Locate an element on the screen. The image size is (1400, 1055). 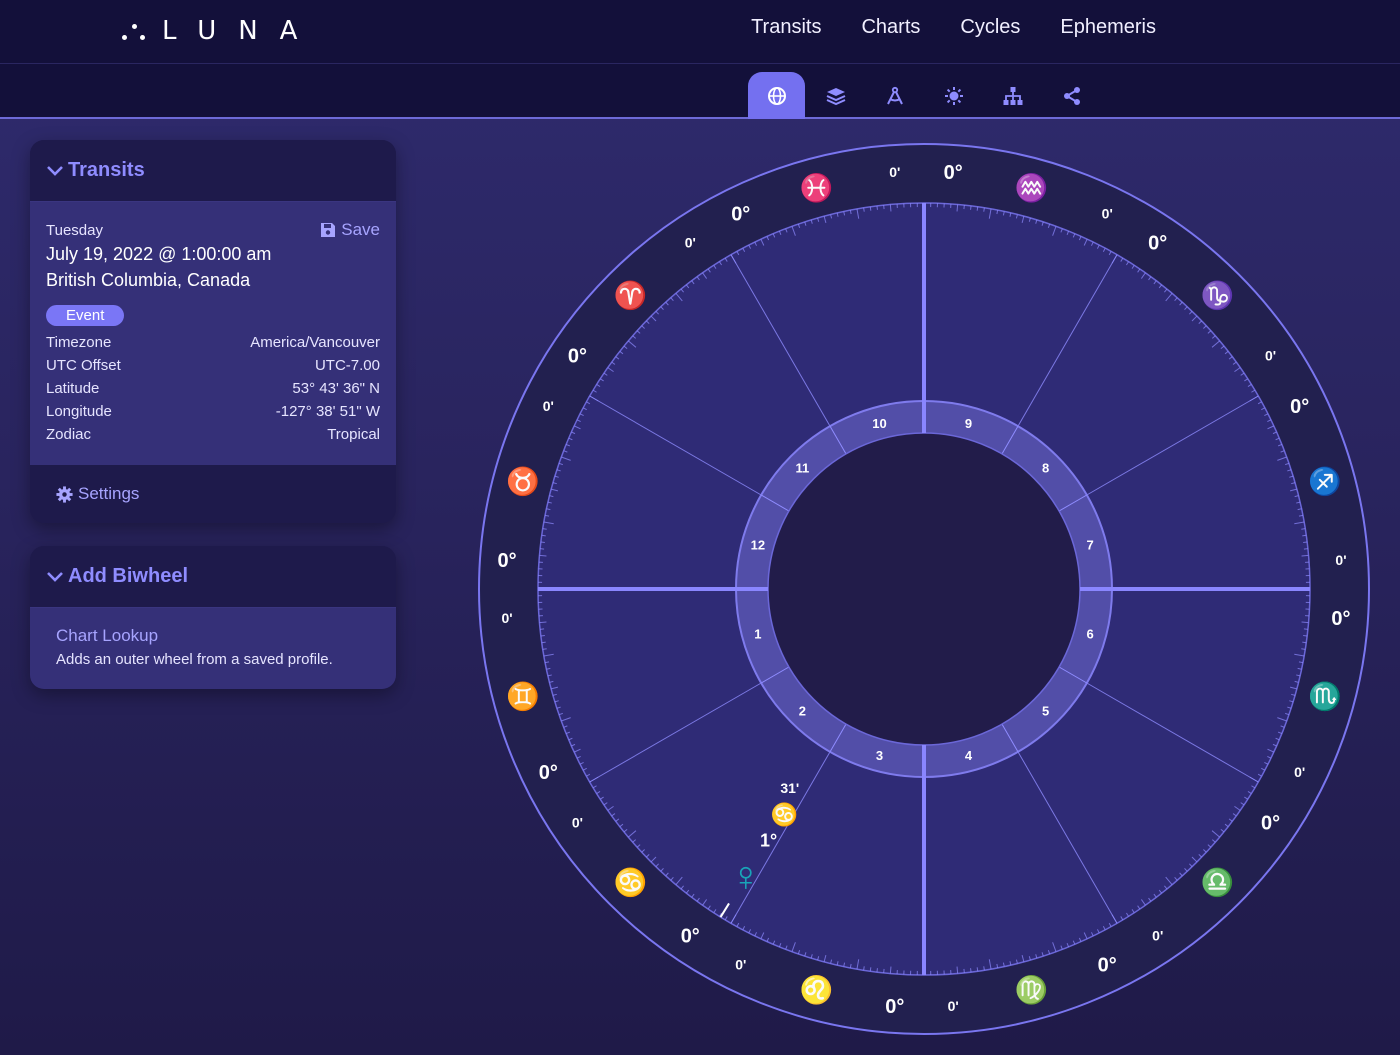
nav-transits: Transits is located at coordinates (786, 27).